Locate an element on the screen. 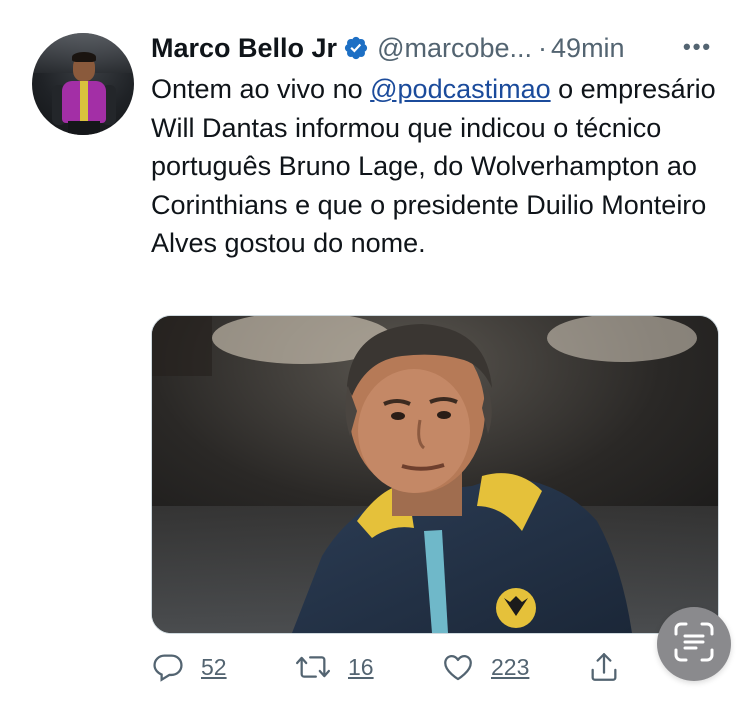 The height and width of the screenshot is (722, 750). reply-button: 52 is located at coordinates (189, 667).